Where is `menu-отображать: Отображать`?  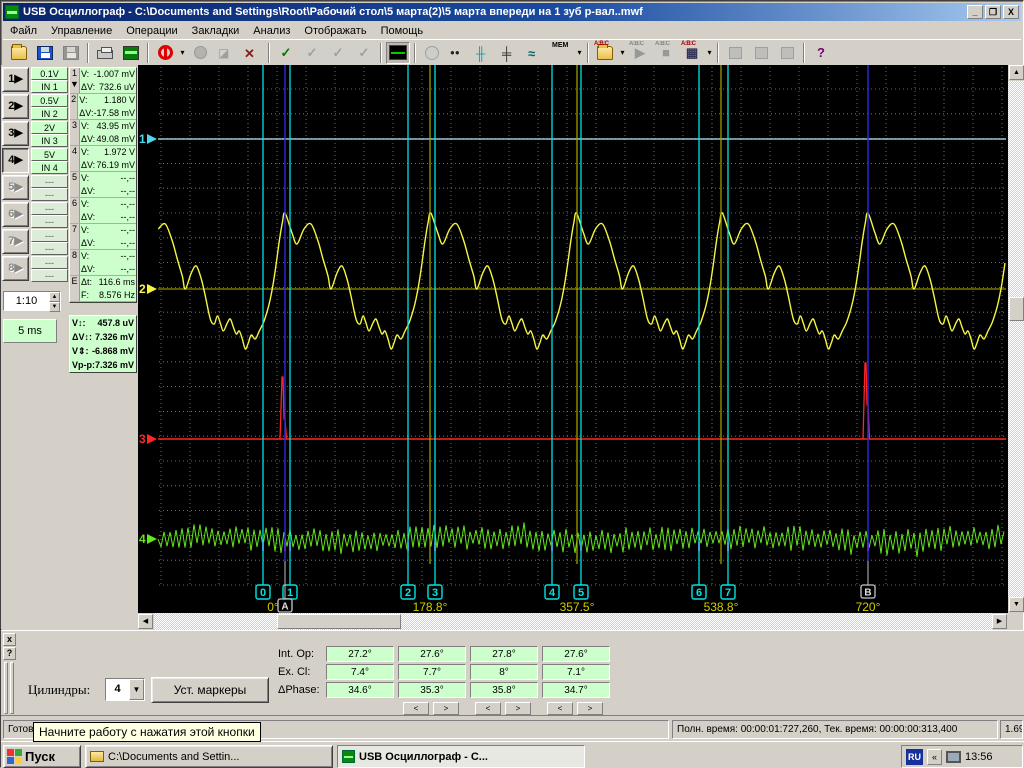 menu-отображать: Отображать is located at coordinates (335, 31).